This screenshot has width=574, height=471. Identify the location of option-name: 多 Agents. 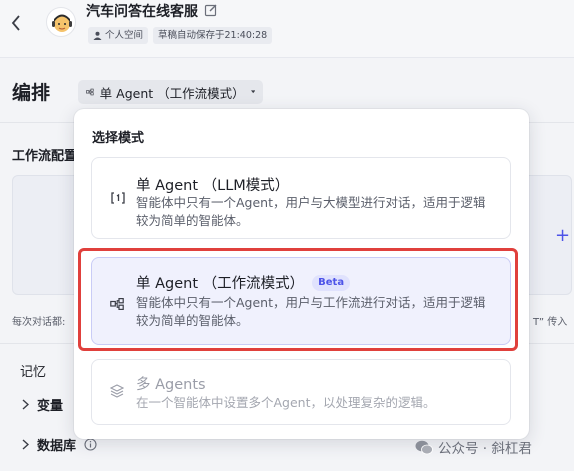
(171, 385).